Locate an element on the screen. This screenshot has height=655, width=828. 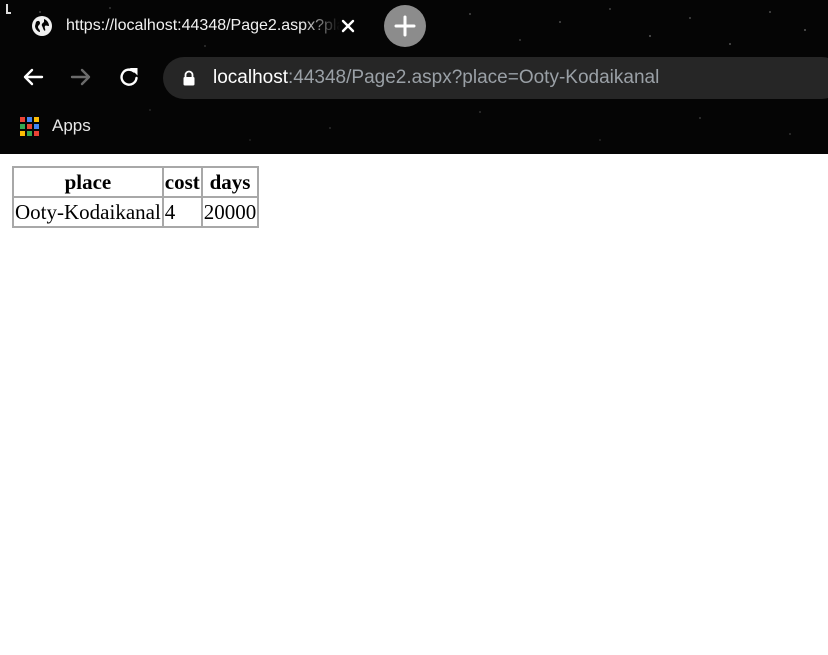
lock-icon is located at coordinates (189, 78).